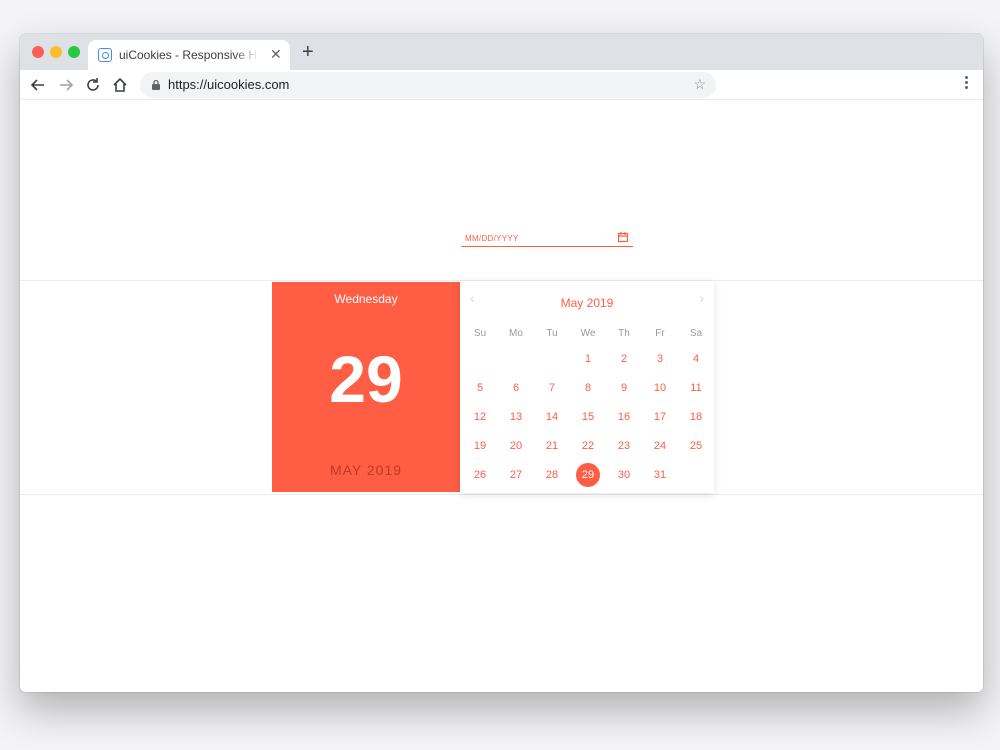 This screenshot has height=750, width=1000. What do you see at coordinates (624, 359) in the screenshot?
I see `calendar-day: 2` at bounding box center [624, 359].